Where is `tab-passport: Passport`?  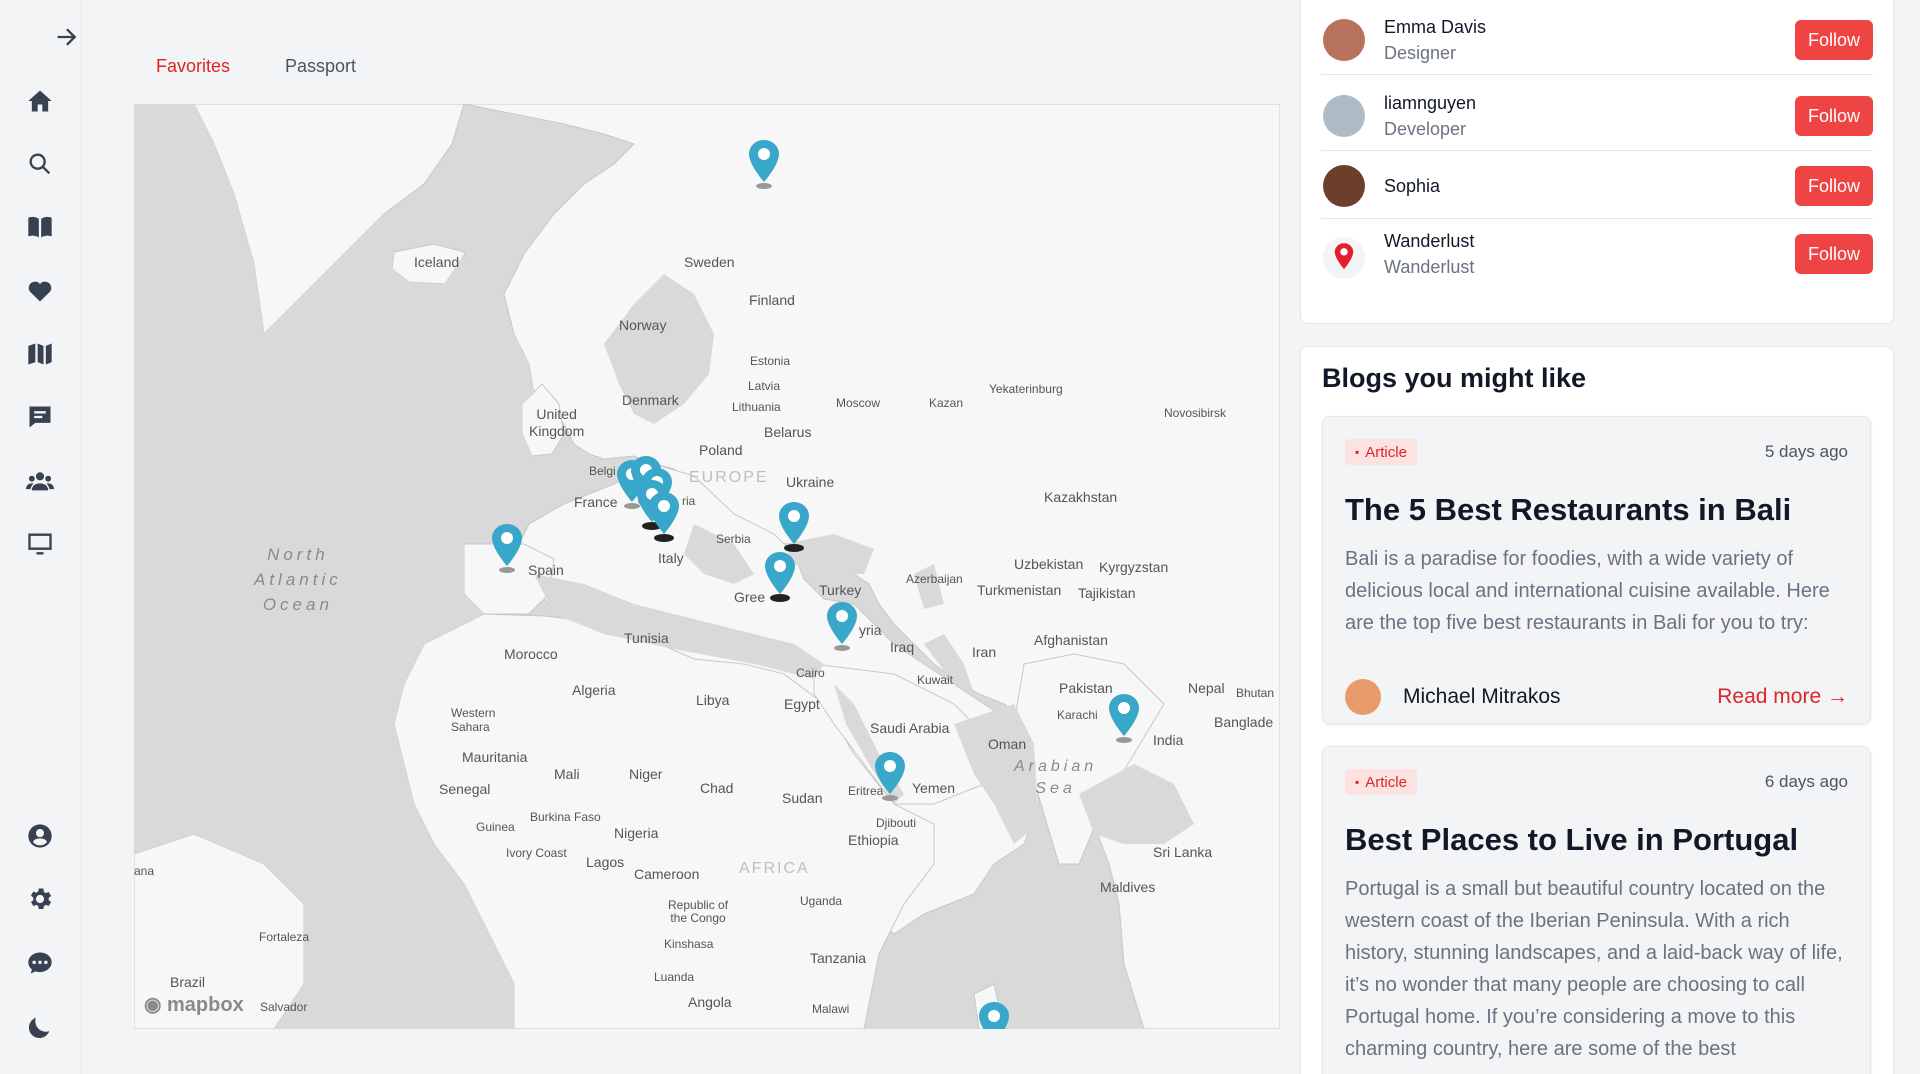
tab-passport: Passport is located at coordinates (320, 66).